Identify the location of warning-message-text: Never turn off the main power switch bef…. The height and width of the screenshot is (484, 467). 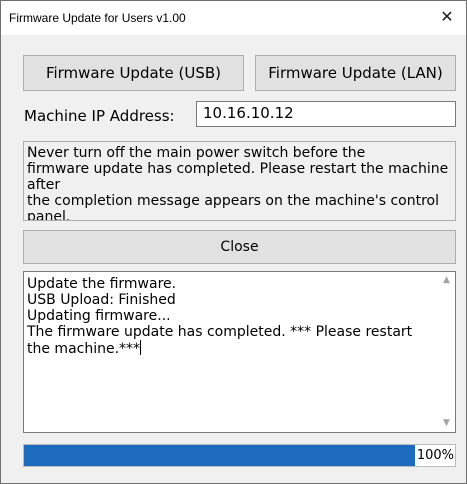
(238, 183).